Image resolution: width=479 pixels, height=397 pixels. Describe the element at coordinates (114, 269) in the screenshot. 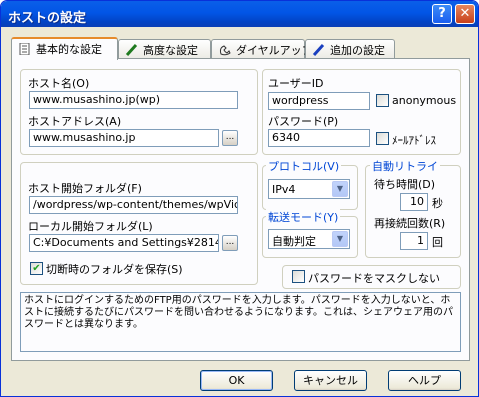

I see `save-folder-label: 切断時のフォルダを保存(S)` at that location.